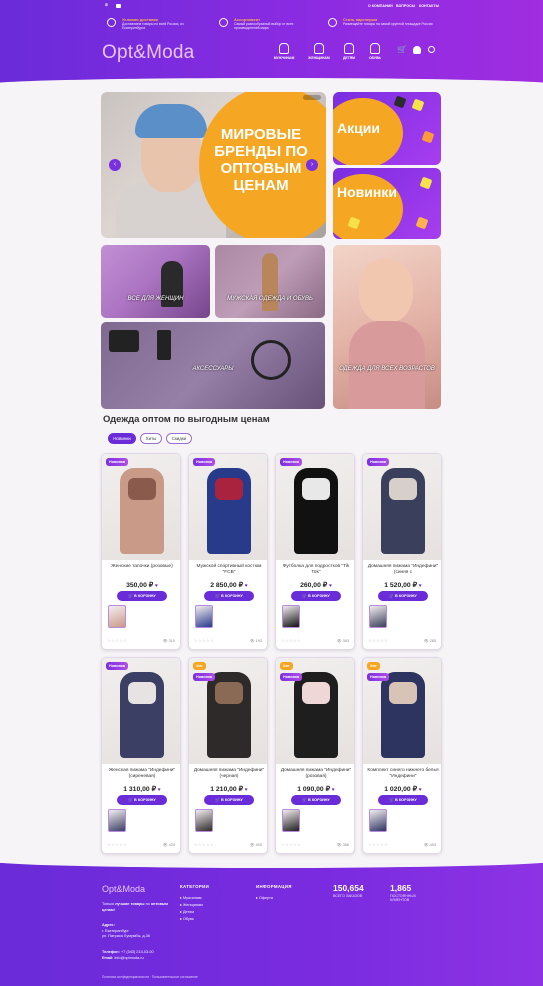 The height and width of the screenshot is (986, 543). I want to click on banner-new-label: Новинки, so click(367, 192).